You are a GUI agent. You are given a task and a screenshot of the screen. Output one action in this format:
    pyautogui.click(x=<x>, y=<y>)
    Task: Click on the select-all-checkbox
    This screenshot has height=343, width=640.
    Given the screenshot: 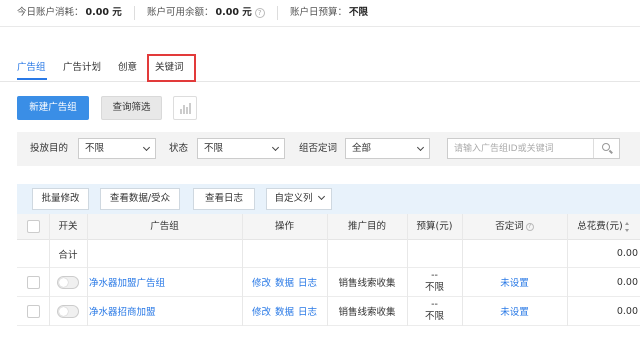 What is the action you would take?
    pyautogui.click(x=33, y=226)
    